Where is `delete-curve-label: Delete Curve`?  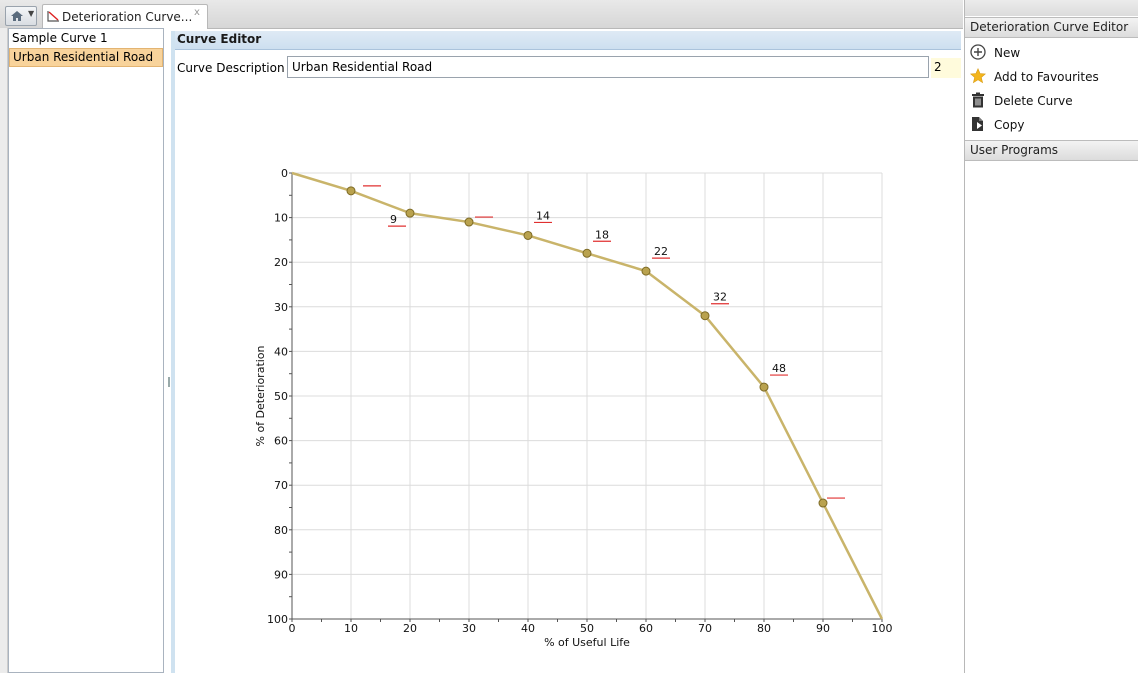 delete-curve-label: Delete Curve is located at coordinates (1033, 101).